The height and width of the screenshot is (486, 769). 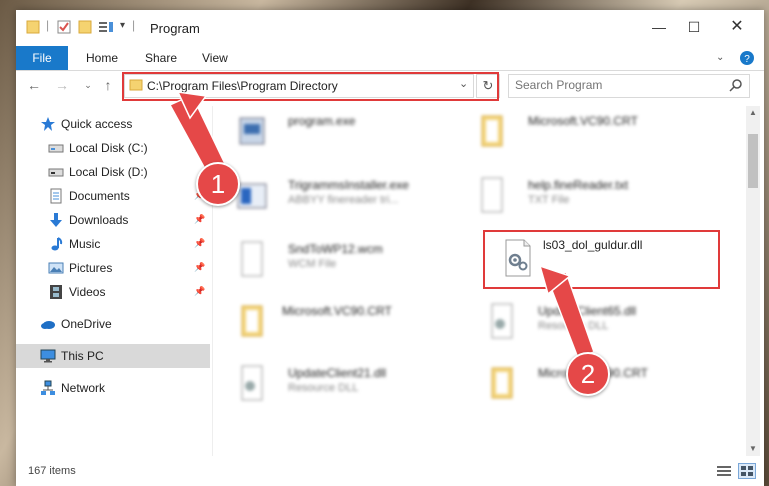 I want to click on step-2-badge: 2, so click(x=588, y=374).